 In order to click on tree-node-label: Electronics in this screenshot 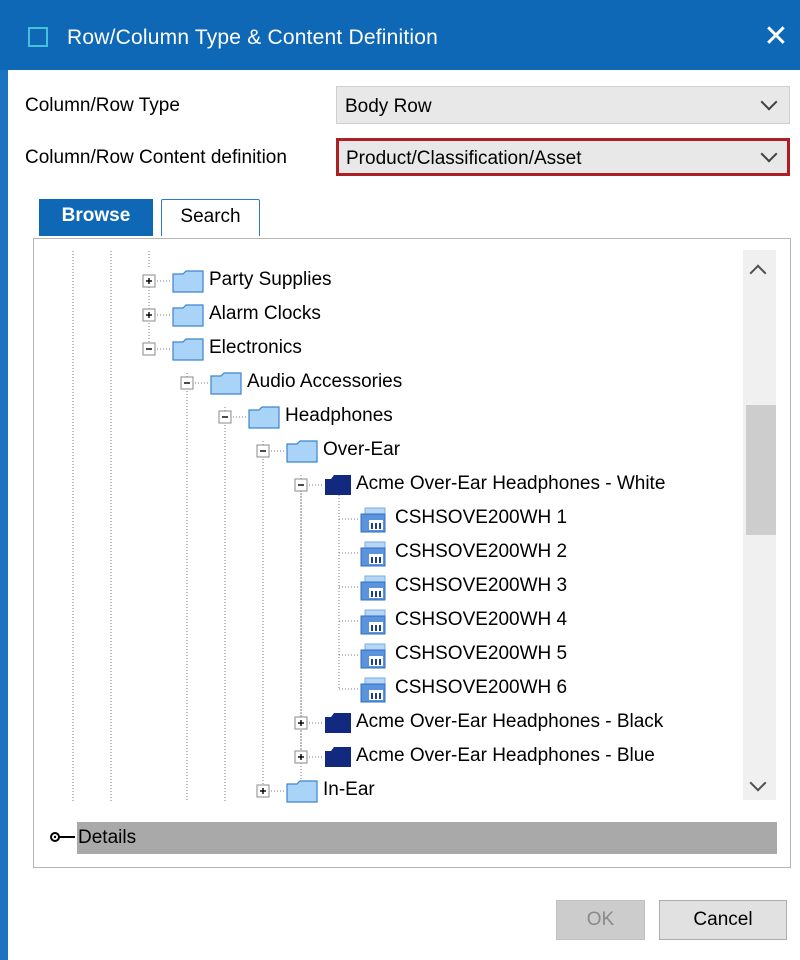, I will do `click(255, 348)`.